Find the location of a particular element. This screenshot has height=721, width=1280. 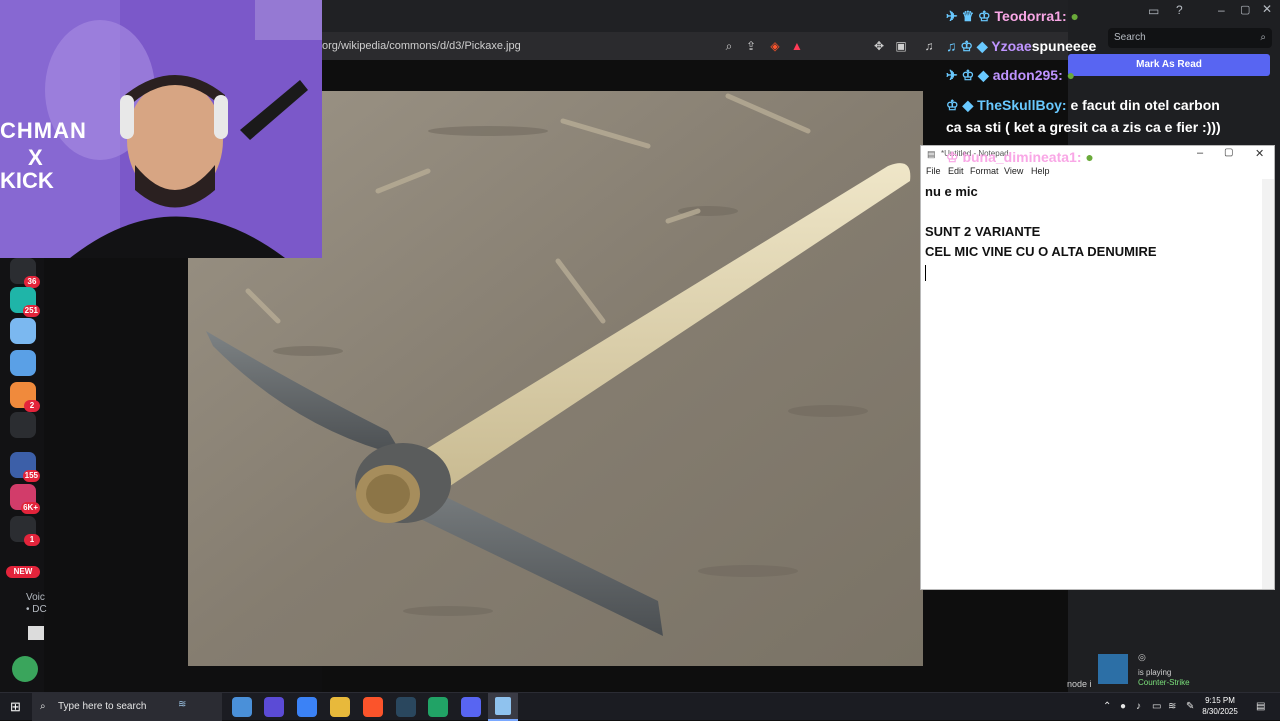

chat-line-2: ♫ ♔ ◆ Yzoaespuneeee is located at coordinates (1021, 46).